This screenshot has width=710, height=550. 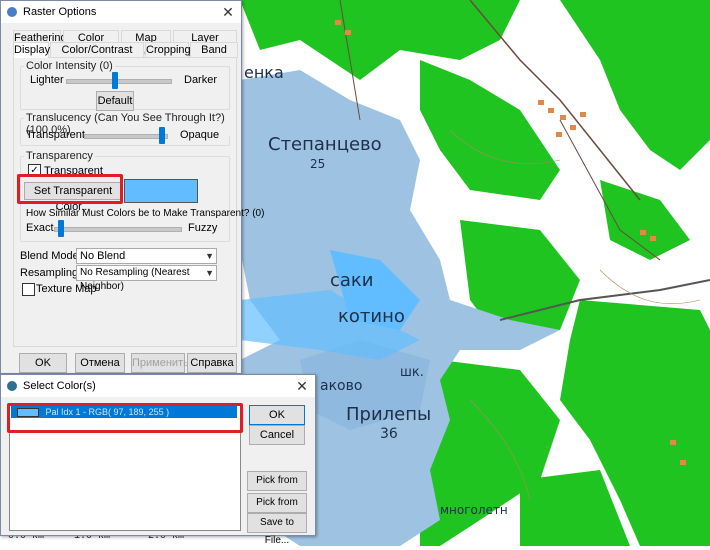 What do you see at coordinates (115, 80) in the screenshot?
I see `color-intensity-slider` at bounding box center [115, 80].